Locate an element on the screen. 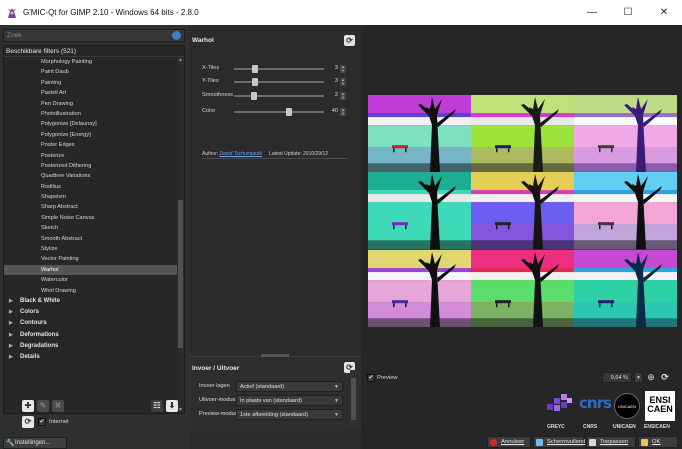  preview-checkbox: ✔ is located at coordinates (371, 378).